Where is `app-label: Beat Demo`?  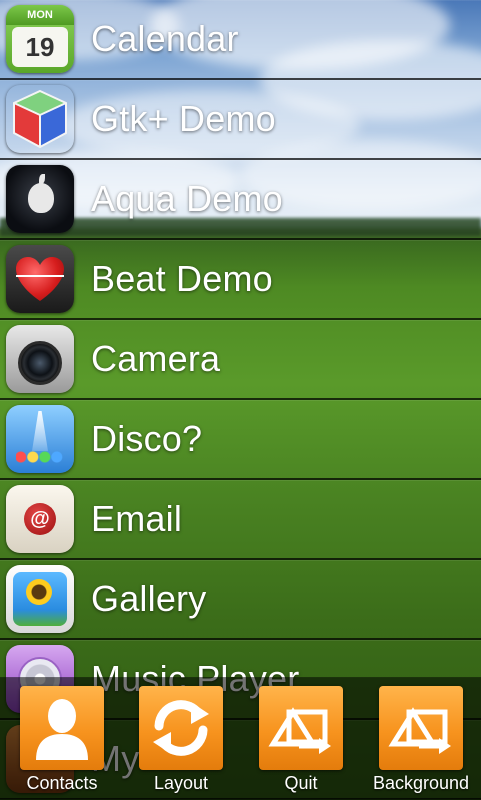 app-label: Beat Demo is located at coordinates (182, 278).